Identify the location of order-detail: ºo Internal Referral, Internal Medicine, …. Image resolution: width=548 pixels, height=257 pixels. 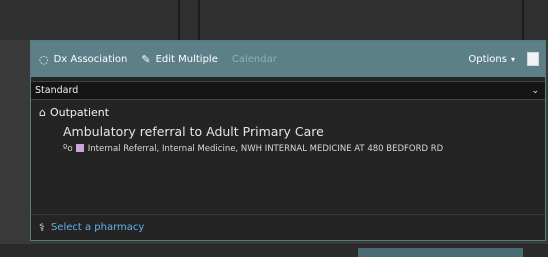
(298, 149).